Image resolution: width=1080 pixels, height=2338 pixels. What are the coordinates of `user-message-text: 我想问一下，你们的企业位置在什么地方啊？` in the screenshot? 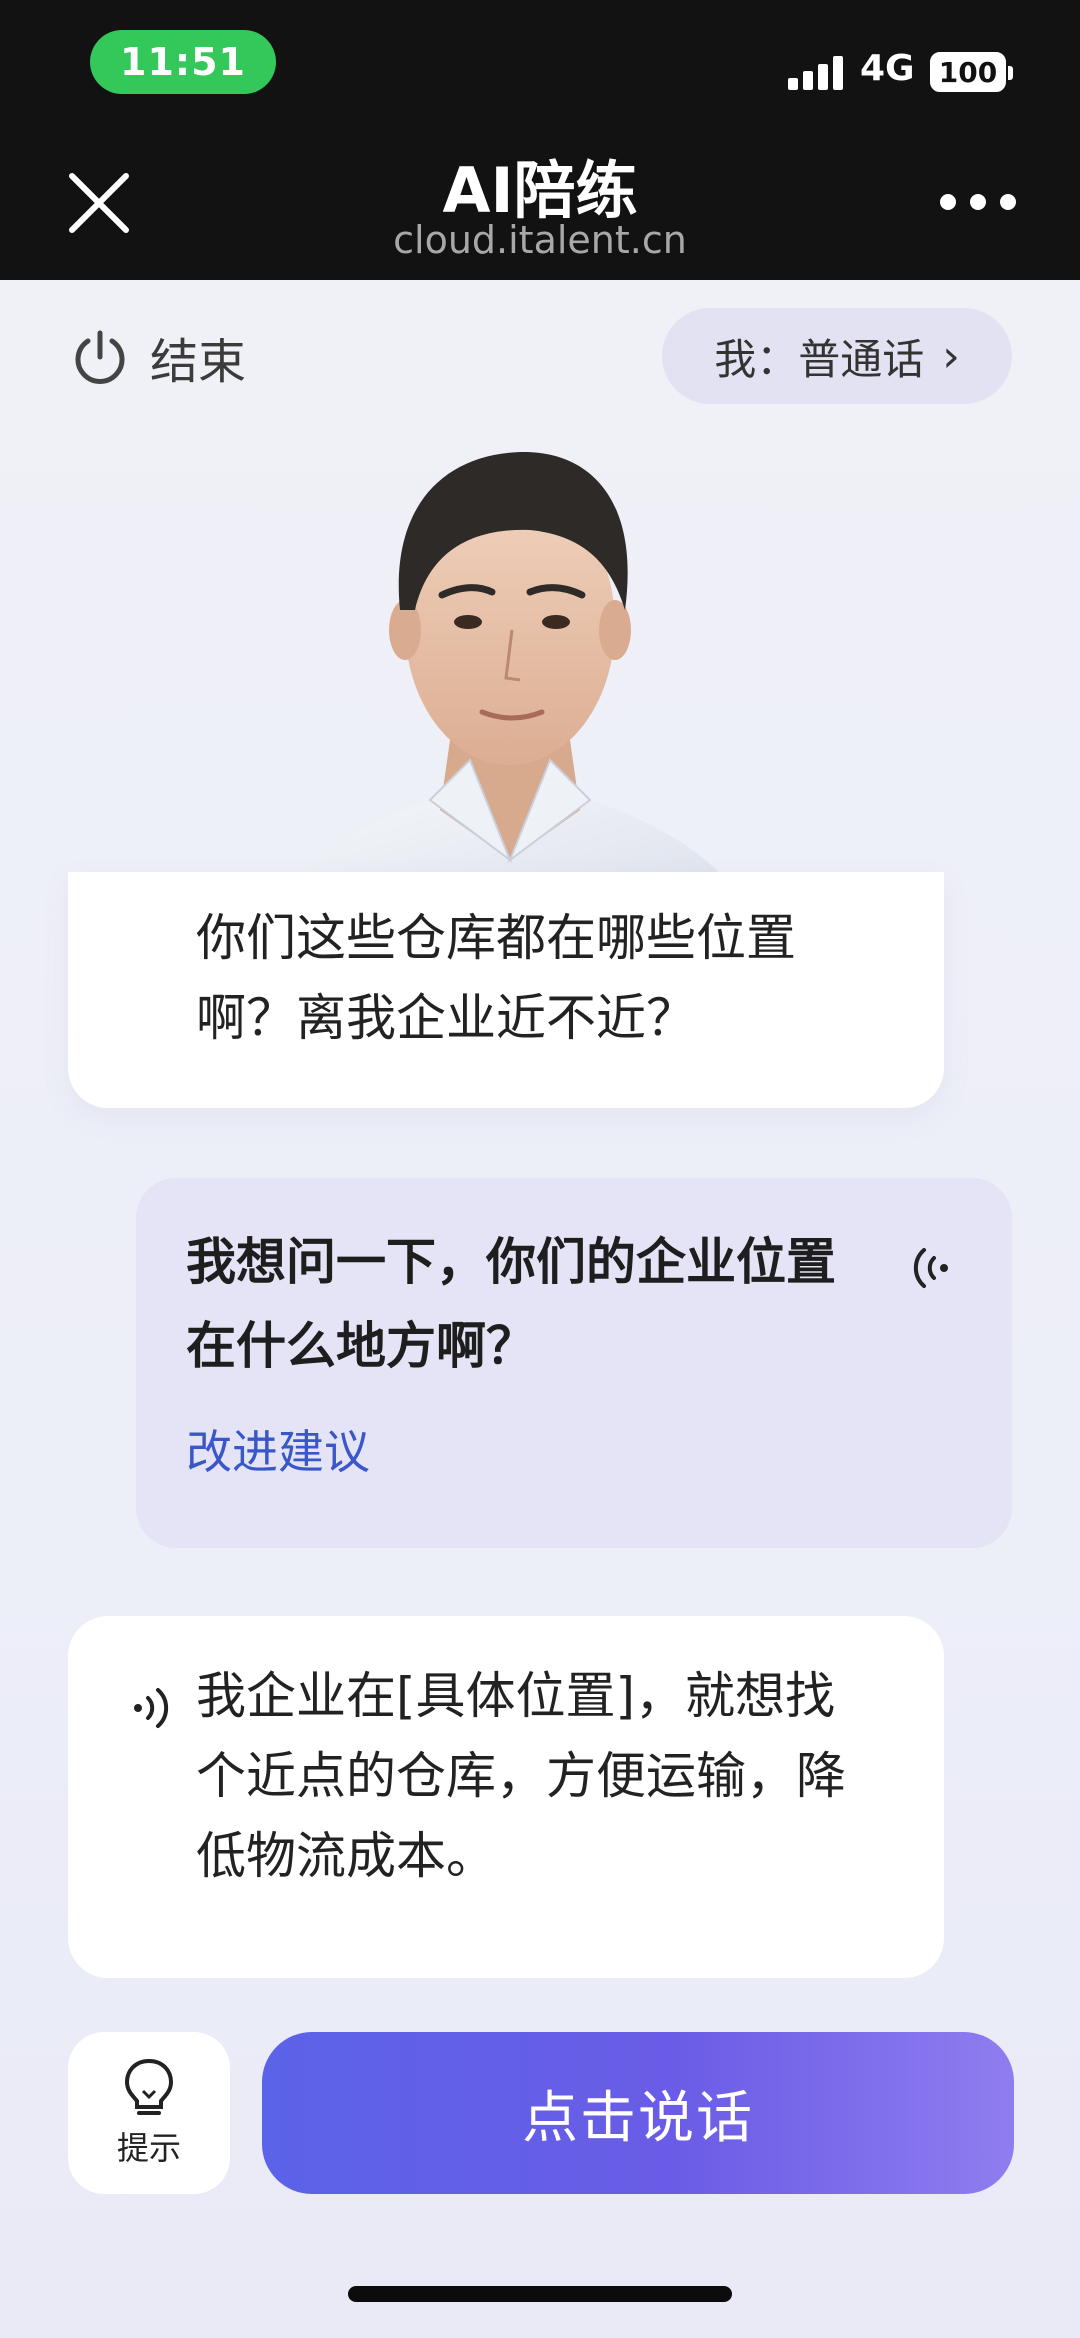 It's located at (511, 1304).